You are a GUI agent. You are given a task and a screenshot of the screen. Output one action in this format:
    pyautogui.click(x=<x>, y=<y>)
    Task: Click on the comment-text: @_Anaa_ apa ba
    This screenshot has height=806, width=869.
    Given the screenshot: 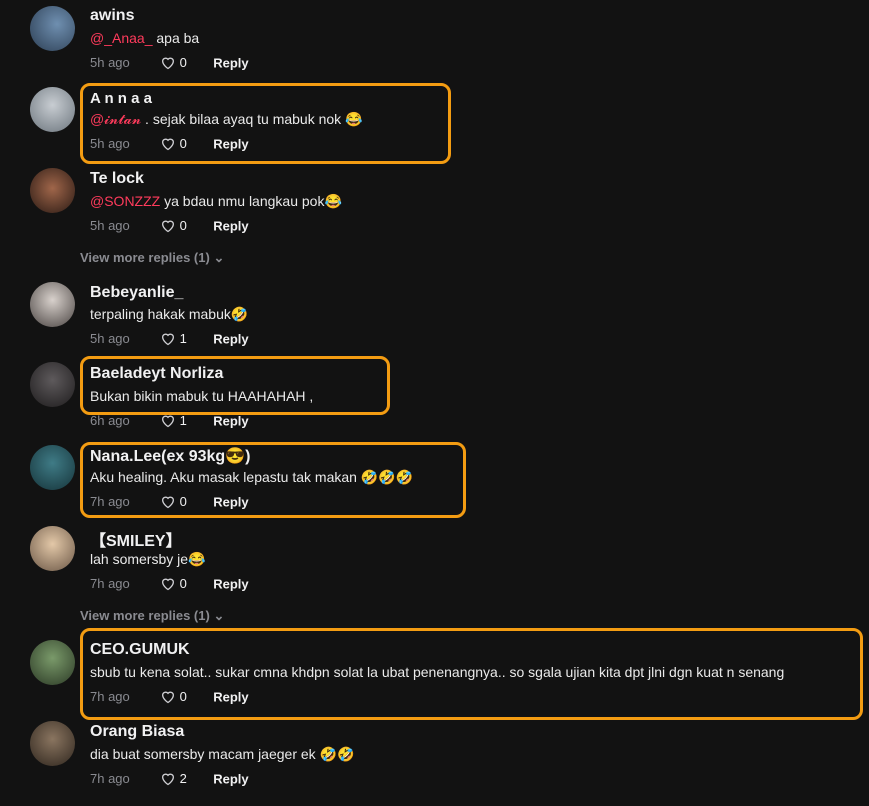 What is the action you would take?
    pyautogui.click(x=144, y=38)
    